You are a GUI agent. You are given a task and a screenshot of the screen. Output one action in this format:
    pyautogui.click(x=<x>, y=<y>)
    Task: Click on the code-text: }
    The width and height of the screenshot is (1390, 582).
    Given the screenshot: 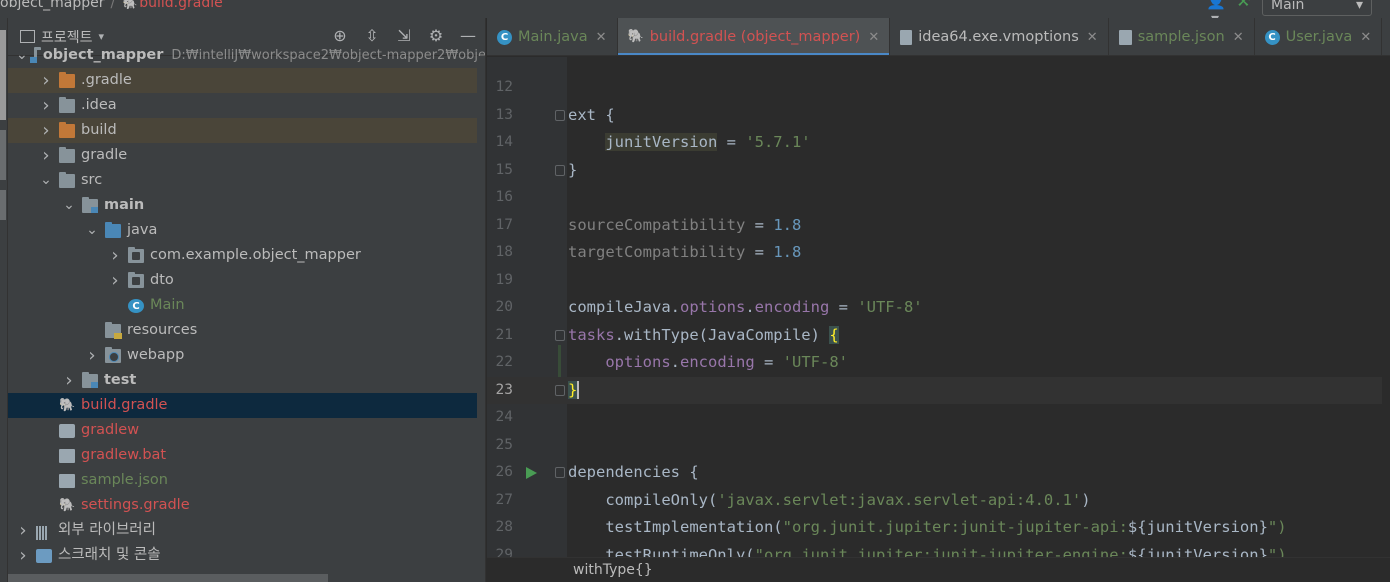 What is the action you would take?
    pyautogui.click(x=572, y=171)
    